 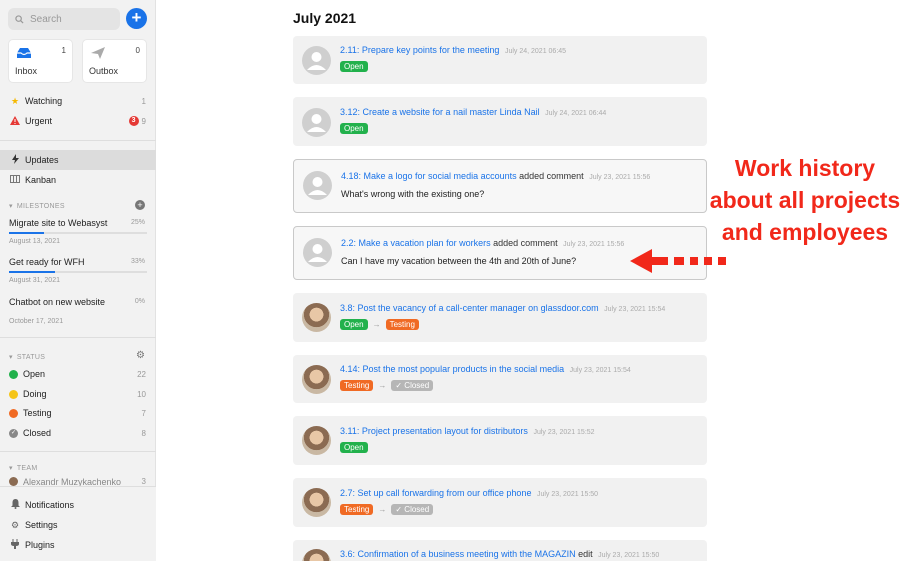 I want to click on annotation-line: Work history, so click(x=805, y=168).